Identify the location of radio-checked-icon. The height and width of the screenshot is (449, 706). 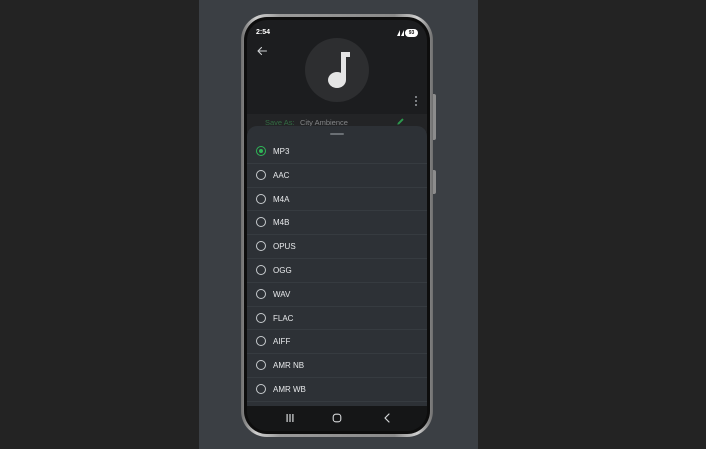
(261, 151).